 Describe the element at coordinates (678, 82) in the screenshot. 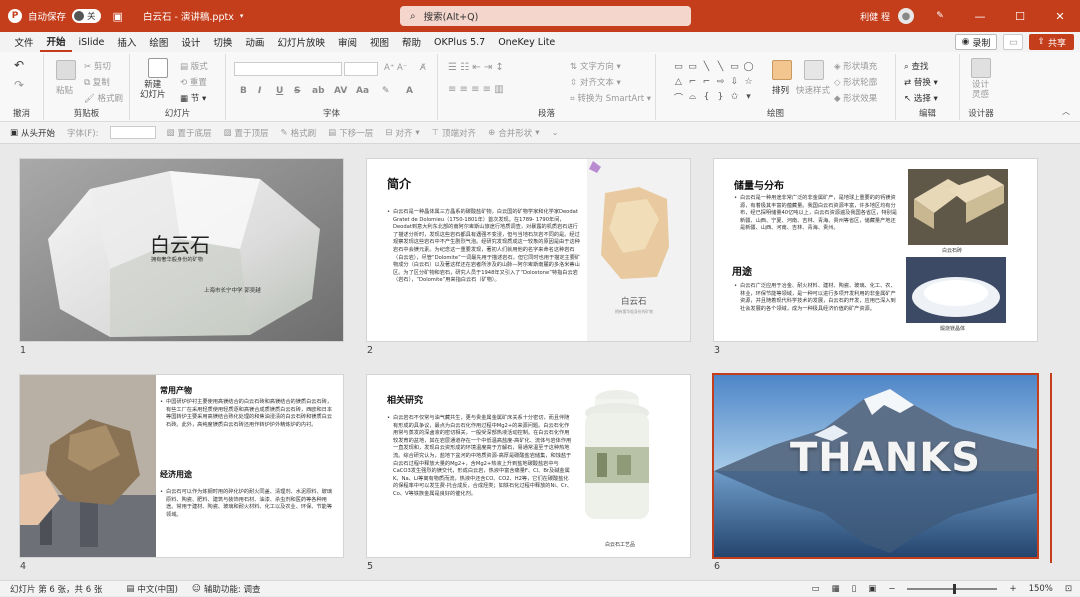

I see `triangle-shape-icon: △` at that location.